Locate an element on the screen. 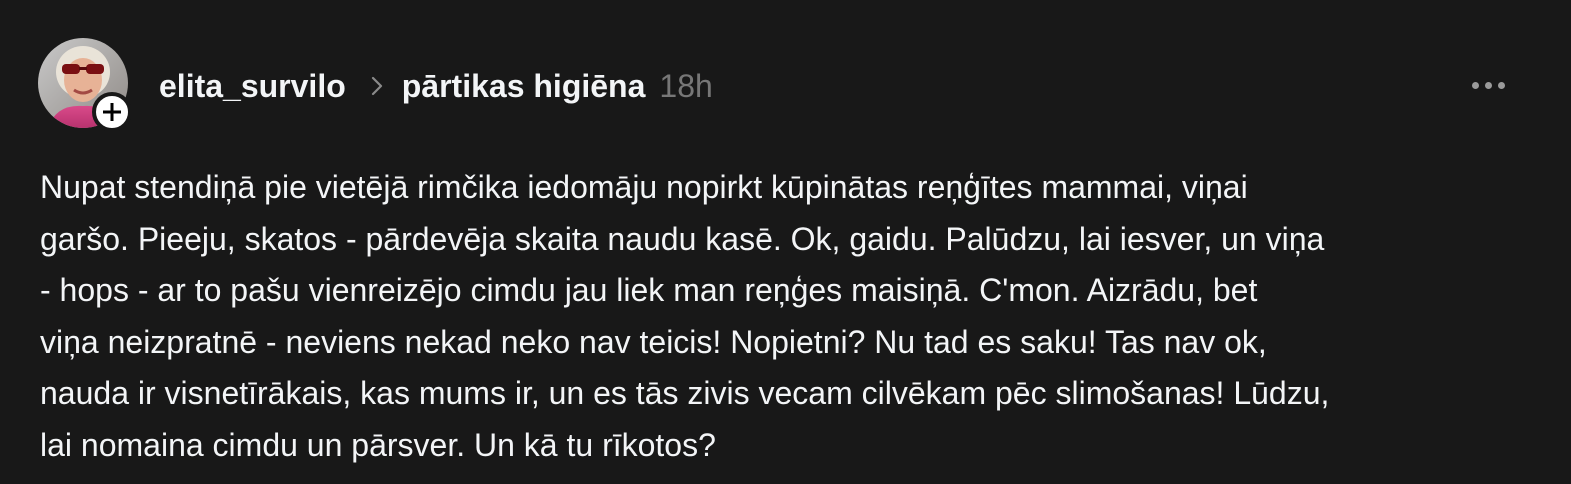 This screenshot has height=484, width=1571. topic-tag: pārtikas higiēna is located at coordinates (524, 86).